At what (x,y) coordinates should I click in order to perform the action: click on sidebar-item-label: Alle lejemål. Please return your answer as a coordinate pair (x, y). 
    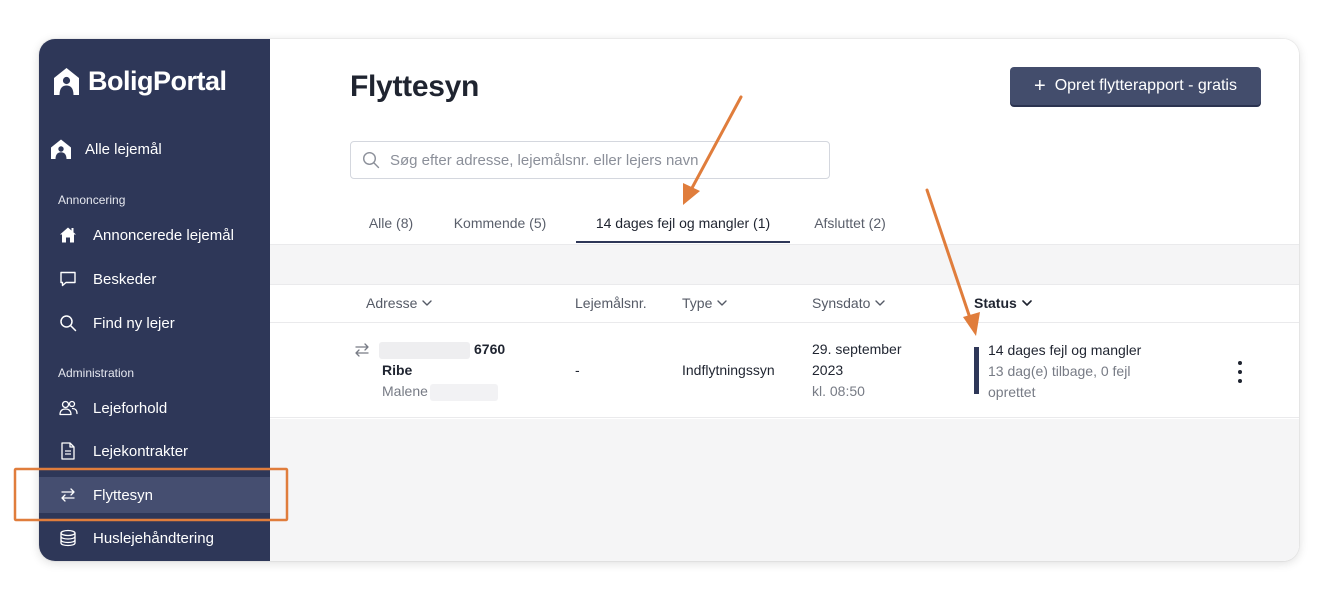
    Looking at the image, I should click on (123, 149).